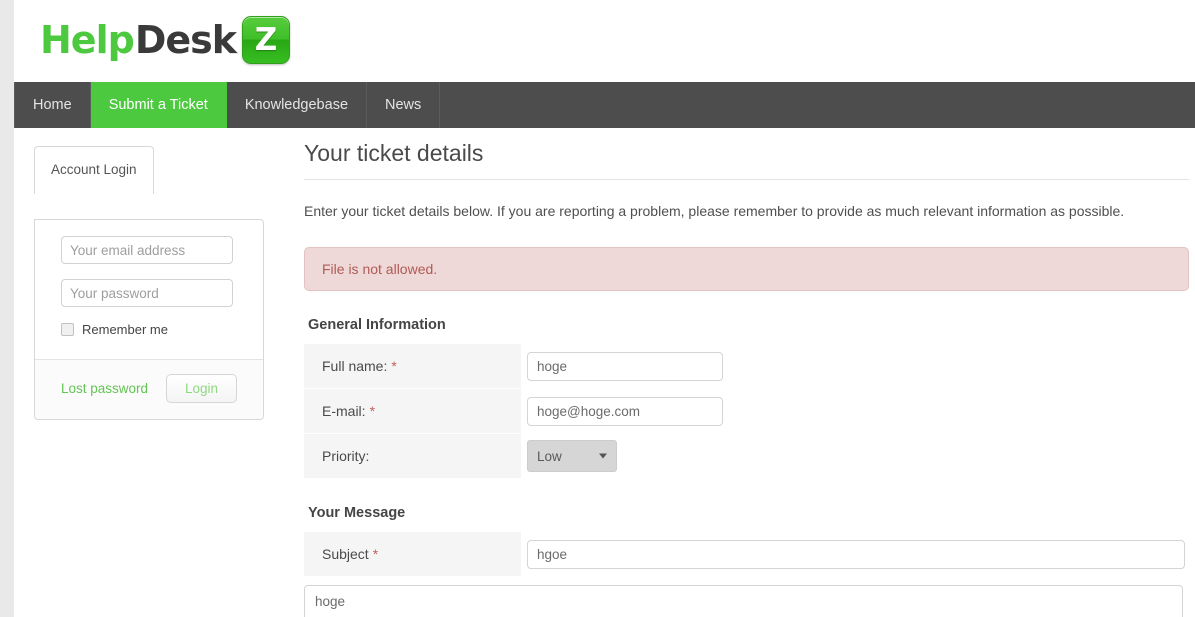 This screenshot has width=1195, height=617. What do you see at coordinates (377, 324) in the screenshot?
I see `general-information-heading: General Information` at bounding box center [377, 324].